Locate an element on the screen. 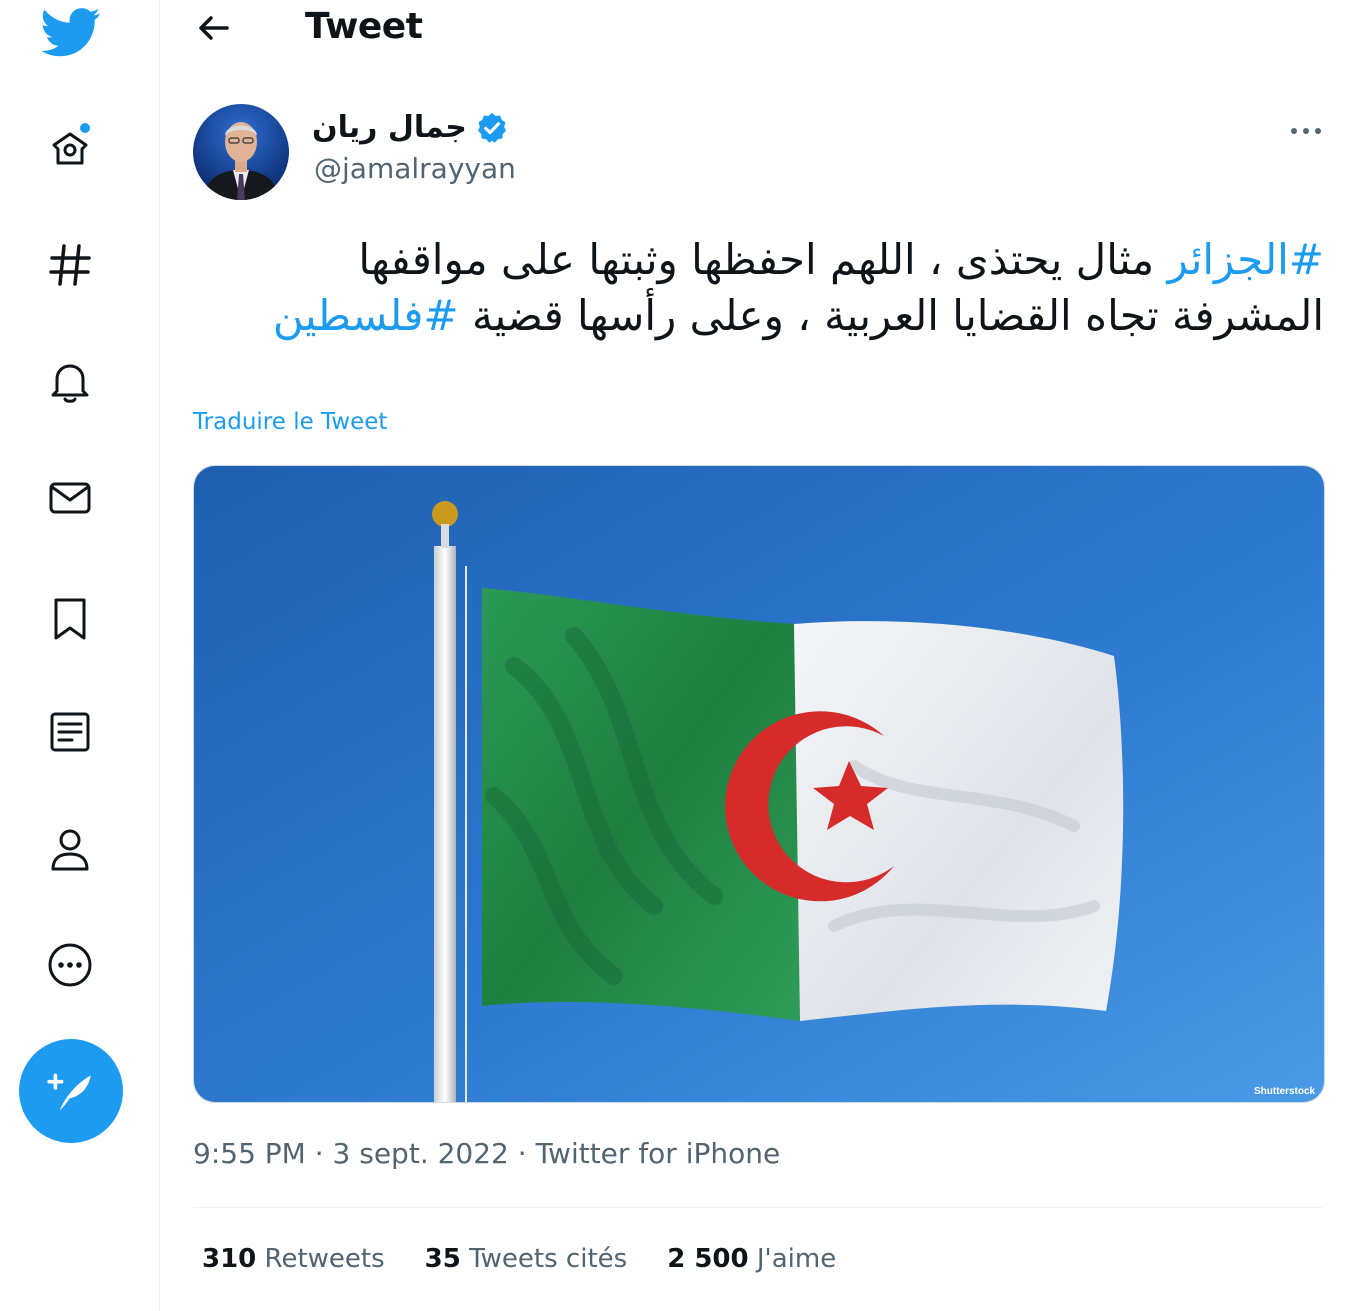 The image size is (1351, 1311). tweet-more-button is located at coordinates (1306, 131).